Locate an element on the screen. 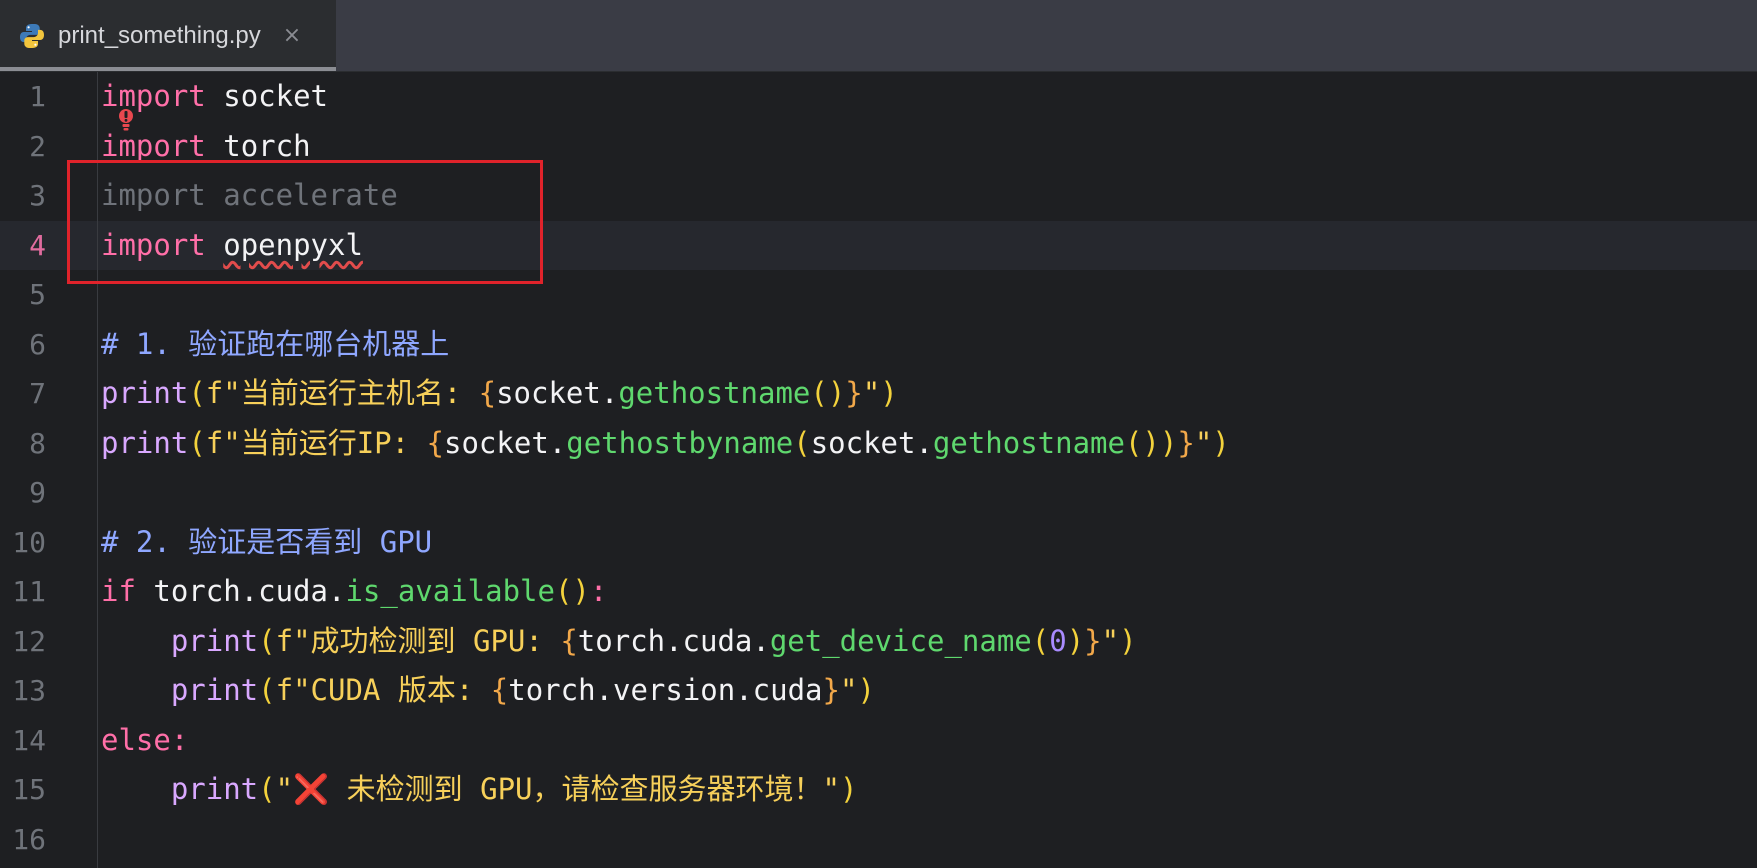 Image resolution: width=1757 pixels, height=868 pixels. tab-filename: print_something.py is located at coordinates (159, 35).